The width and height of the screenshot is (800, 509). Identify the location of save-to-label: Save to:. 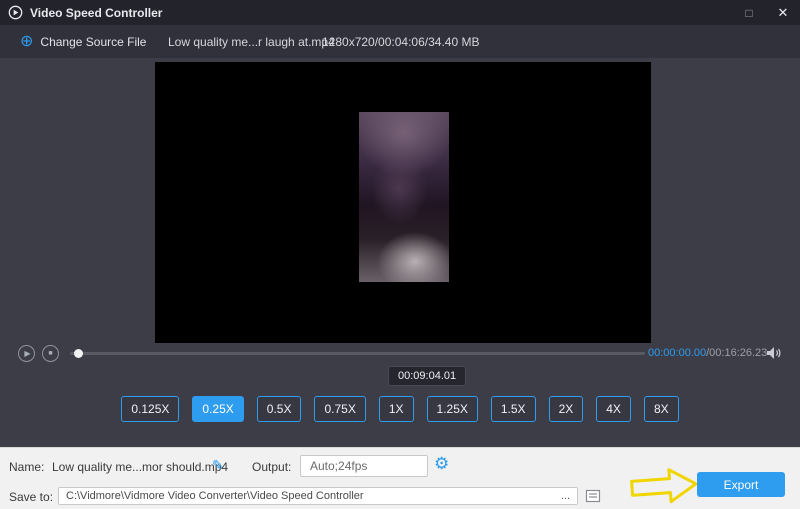
(31, 497).